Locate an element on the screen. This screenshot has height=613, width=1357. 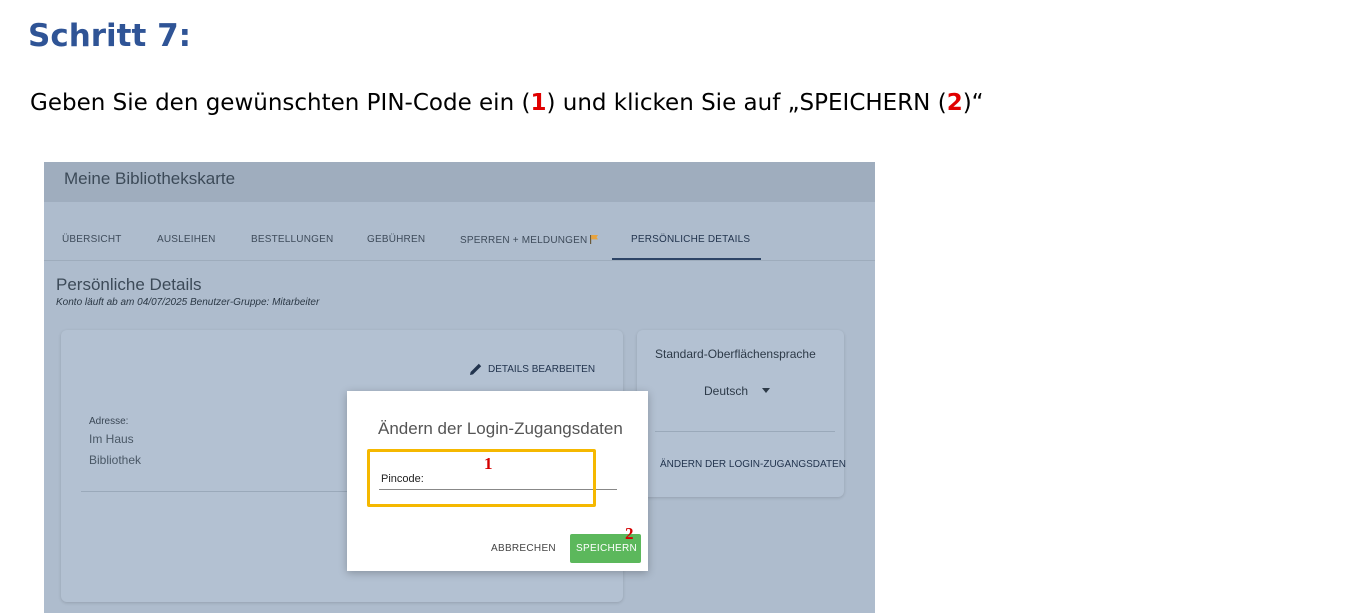
flag-icon is located at coordinates (594, 239).